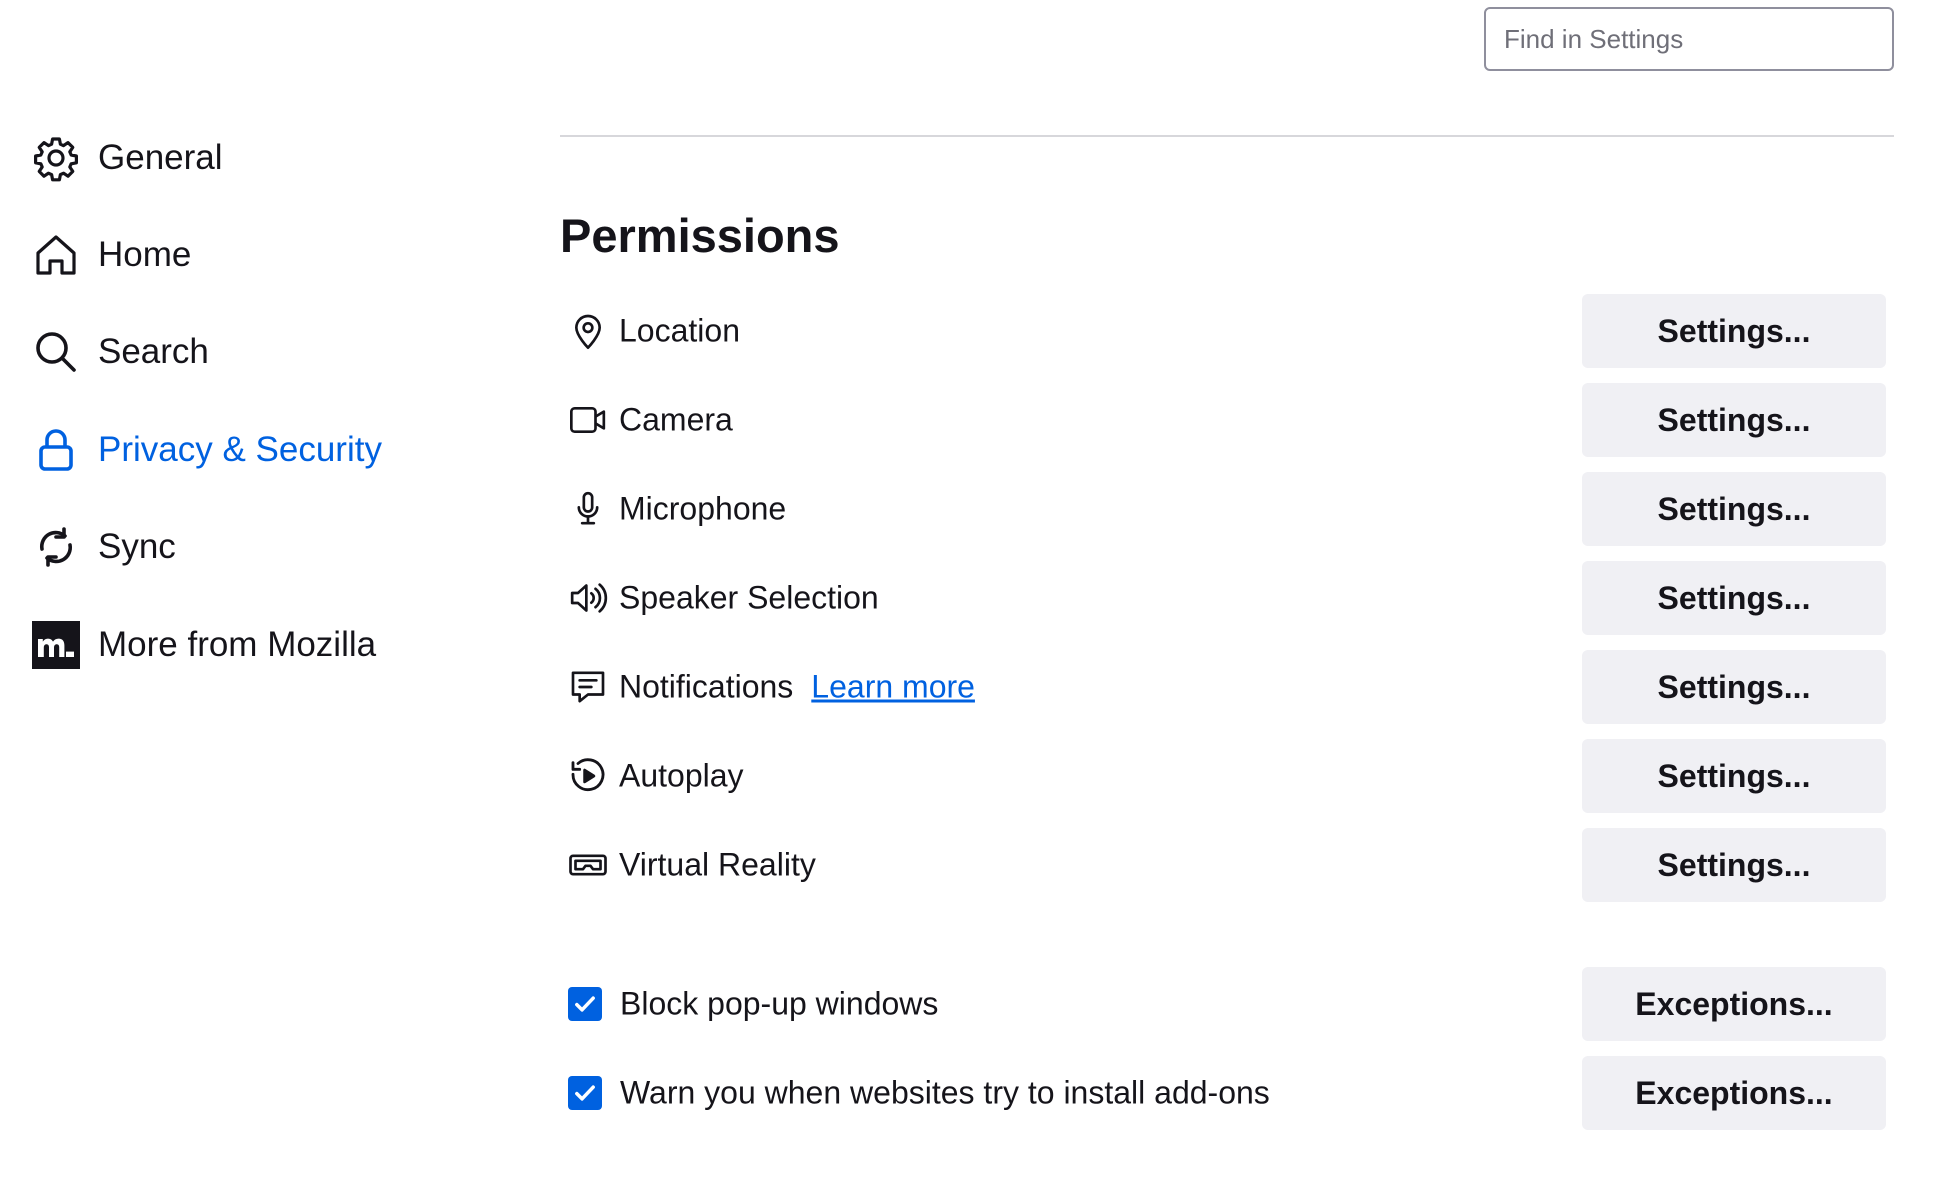  What do you see at coordinates (749, 597) in the screenshot?
I see `permission-label: Speaker Selection` at bounding box center [749, 597].